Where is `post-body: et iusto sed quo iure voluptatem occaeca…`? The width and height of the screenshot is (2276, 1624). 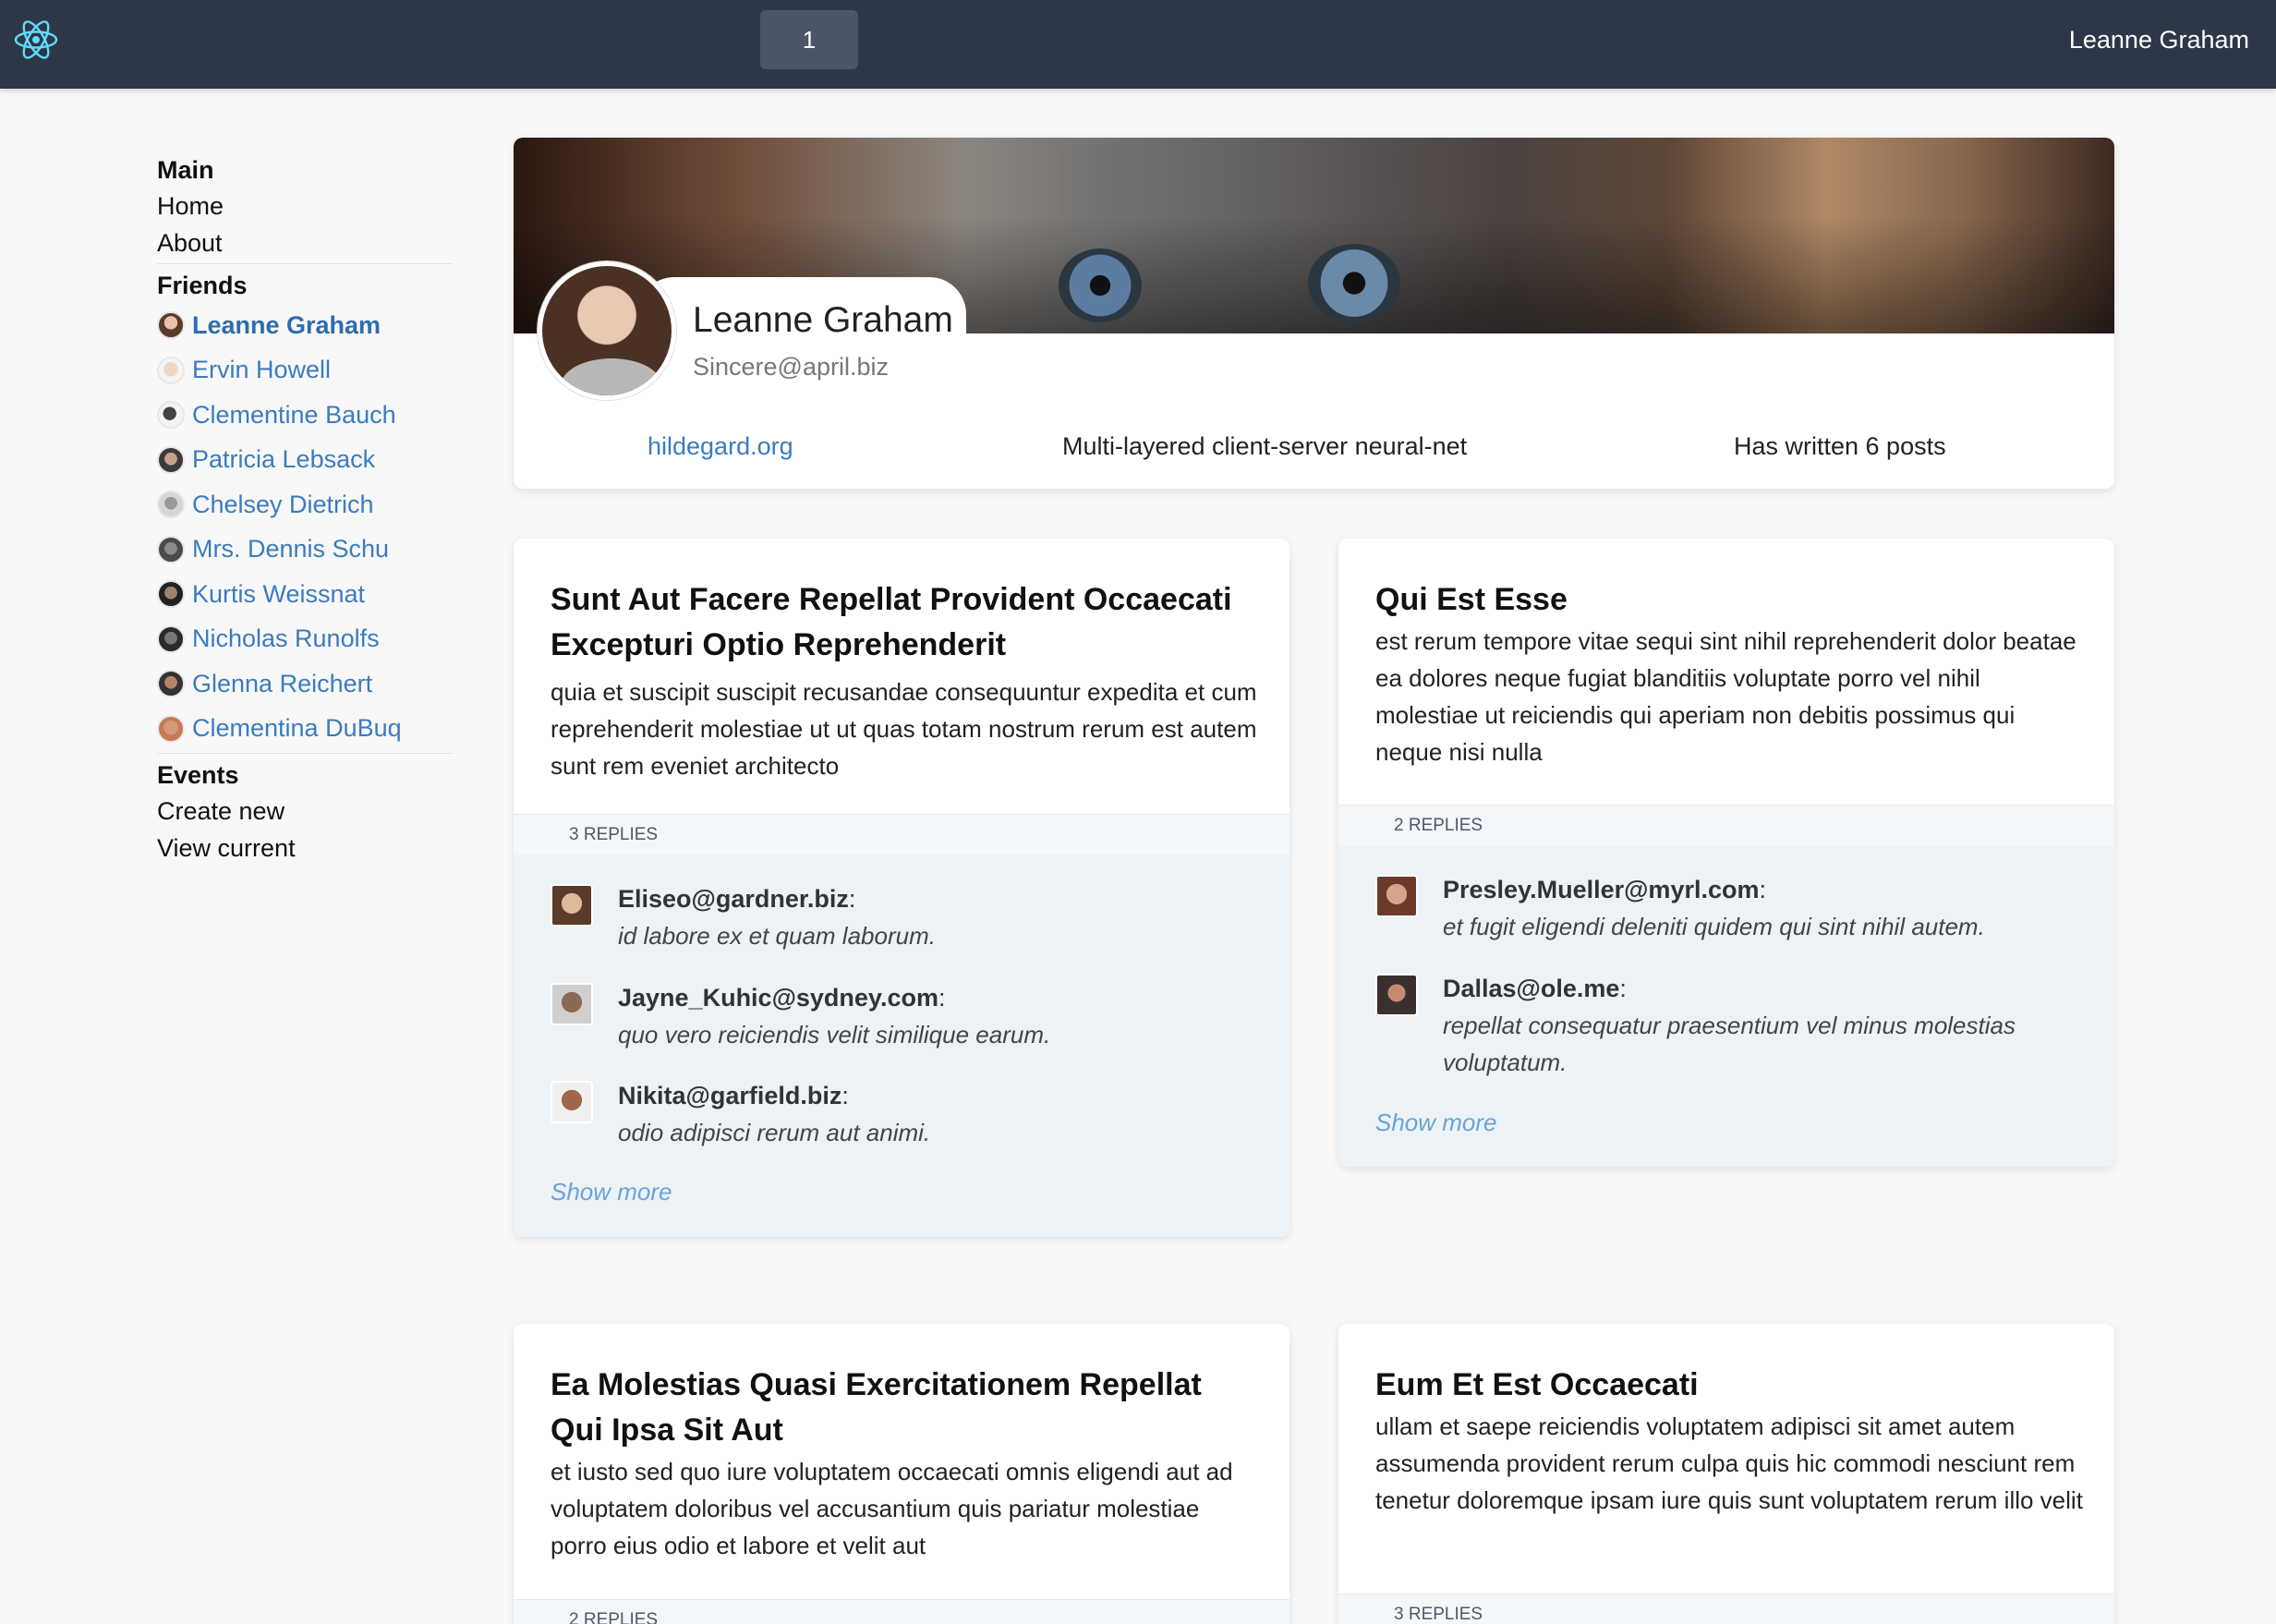 post-body: et iusto sed quo iure voluptatem occaeca… is located at coordinates (892, 1509).